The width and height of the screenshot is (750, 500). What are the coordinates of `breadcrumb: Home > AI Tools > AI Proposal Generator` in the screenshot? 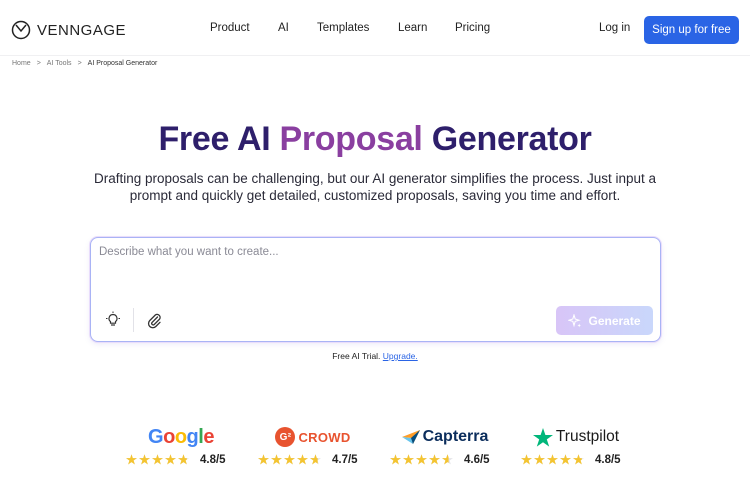 It's located at (84, 63).